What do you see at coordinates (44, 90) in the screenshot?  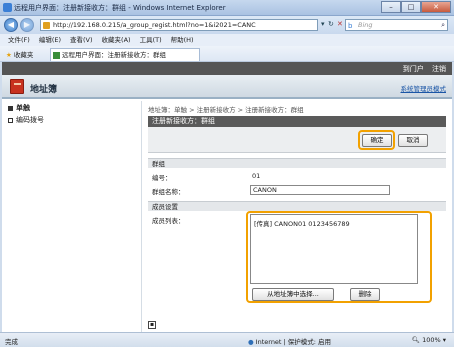 I see `page-title: 地址簿` at bounding box center [44, 90].